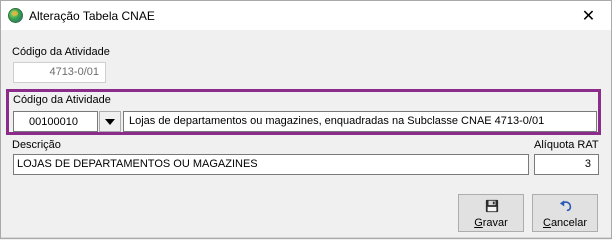 This screenshot has width=612, height=240. I want to click on atividade-top-label: Código da Atividade, so click(61, 52).